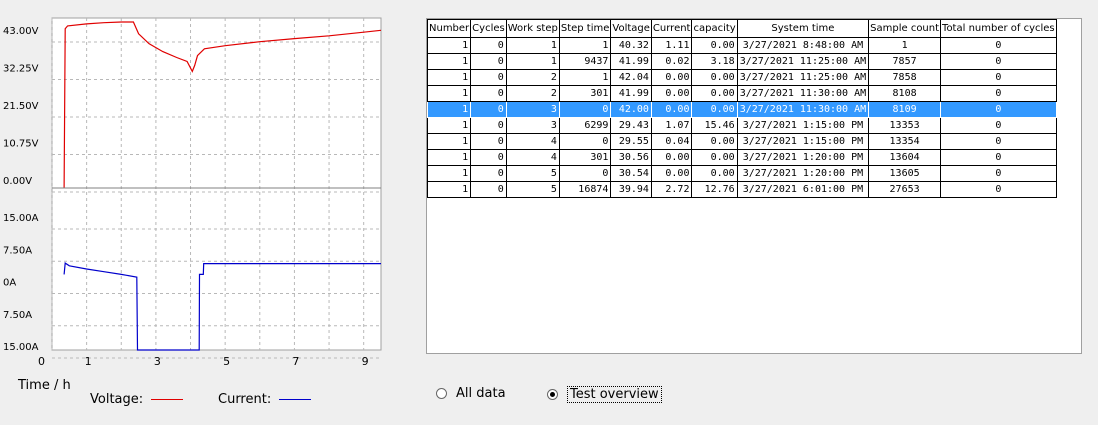 The width and height of the screenshot is (1098, 425). I want to click on table-row: 1 0 1 1 40.32 1.11 0.00 3/27/2021 8:48:00 AM 1 0, so click(742, 45).